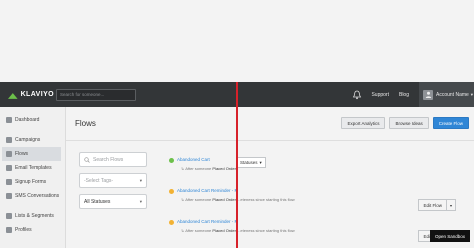 The image size is (474, 248). I want to click on avatar, so click(428, 94).